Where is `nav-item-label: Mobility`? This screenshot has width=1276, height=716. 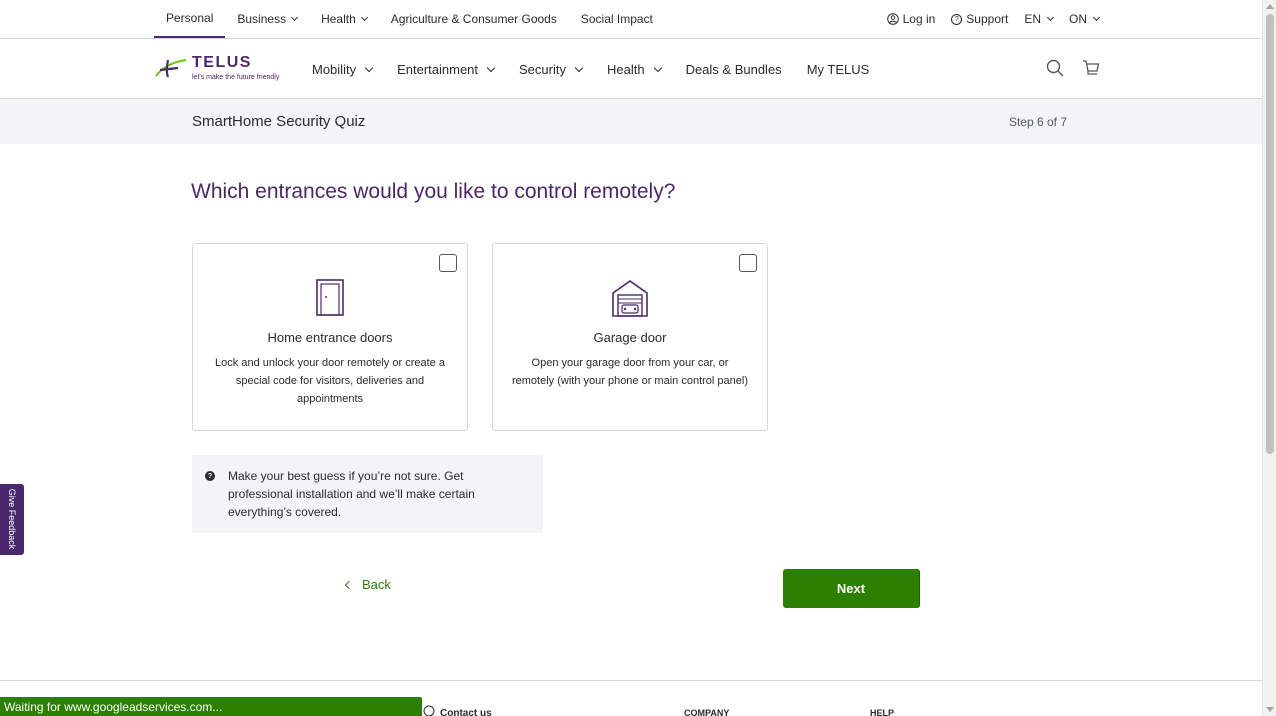
nav-item-label: Mobility is located at coordinates (334, 69).